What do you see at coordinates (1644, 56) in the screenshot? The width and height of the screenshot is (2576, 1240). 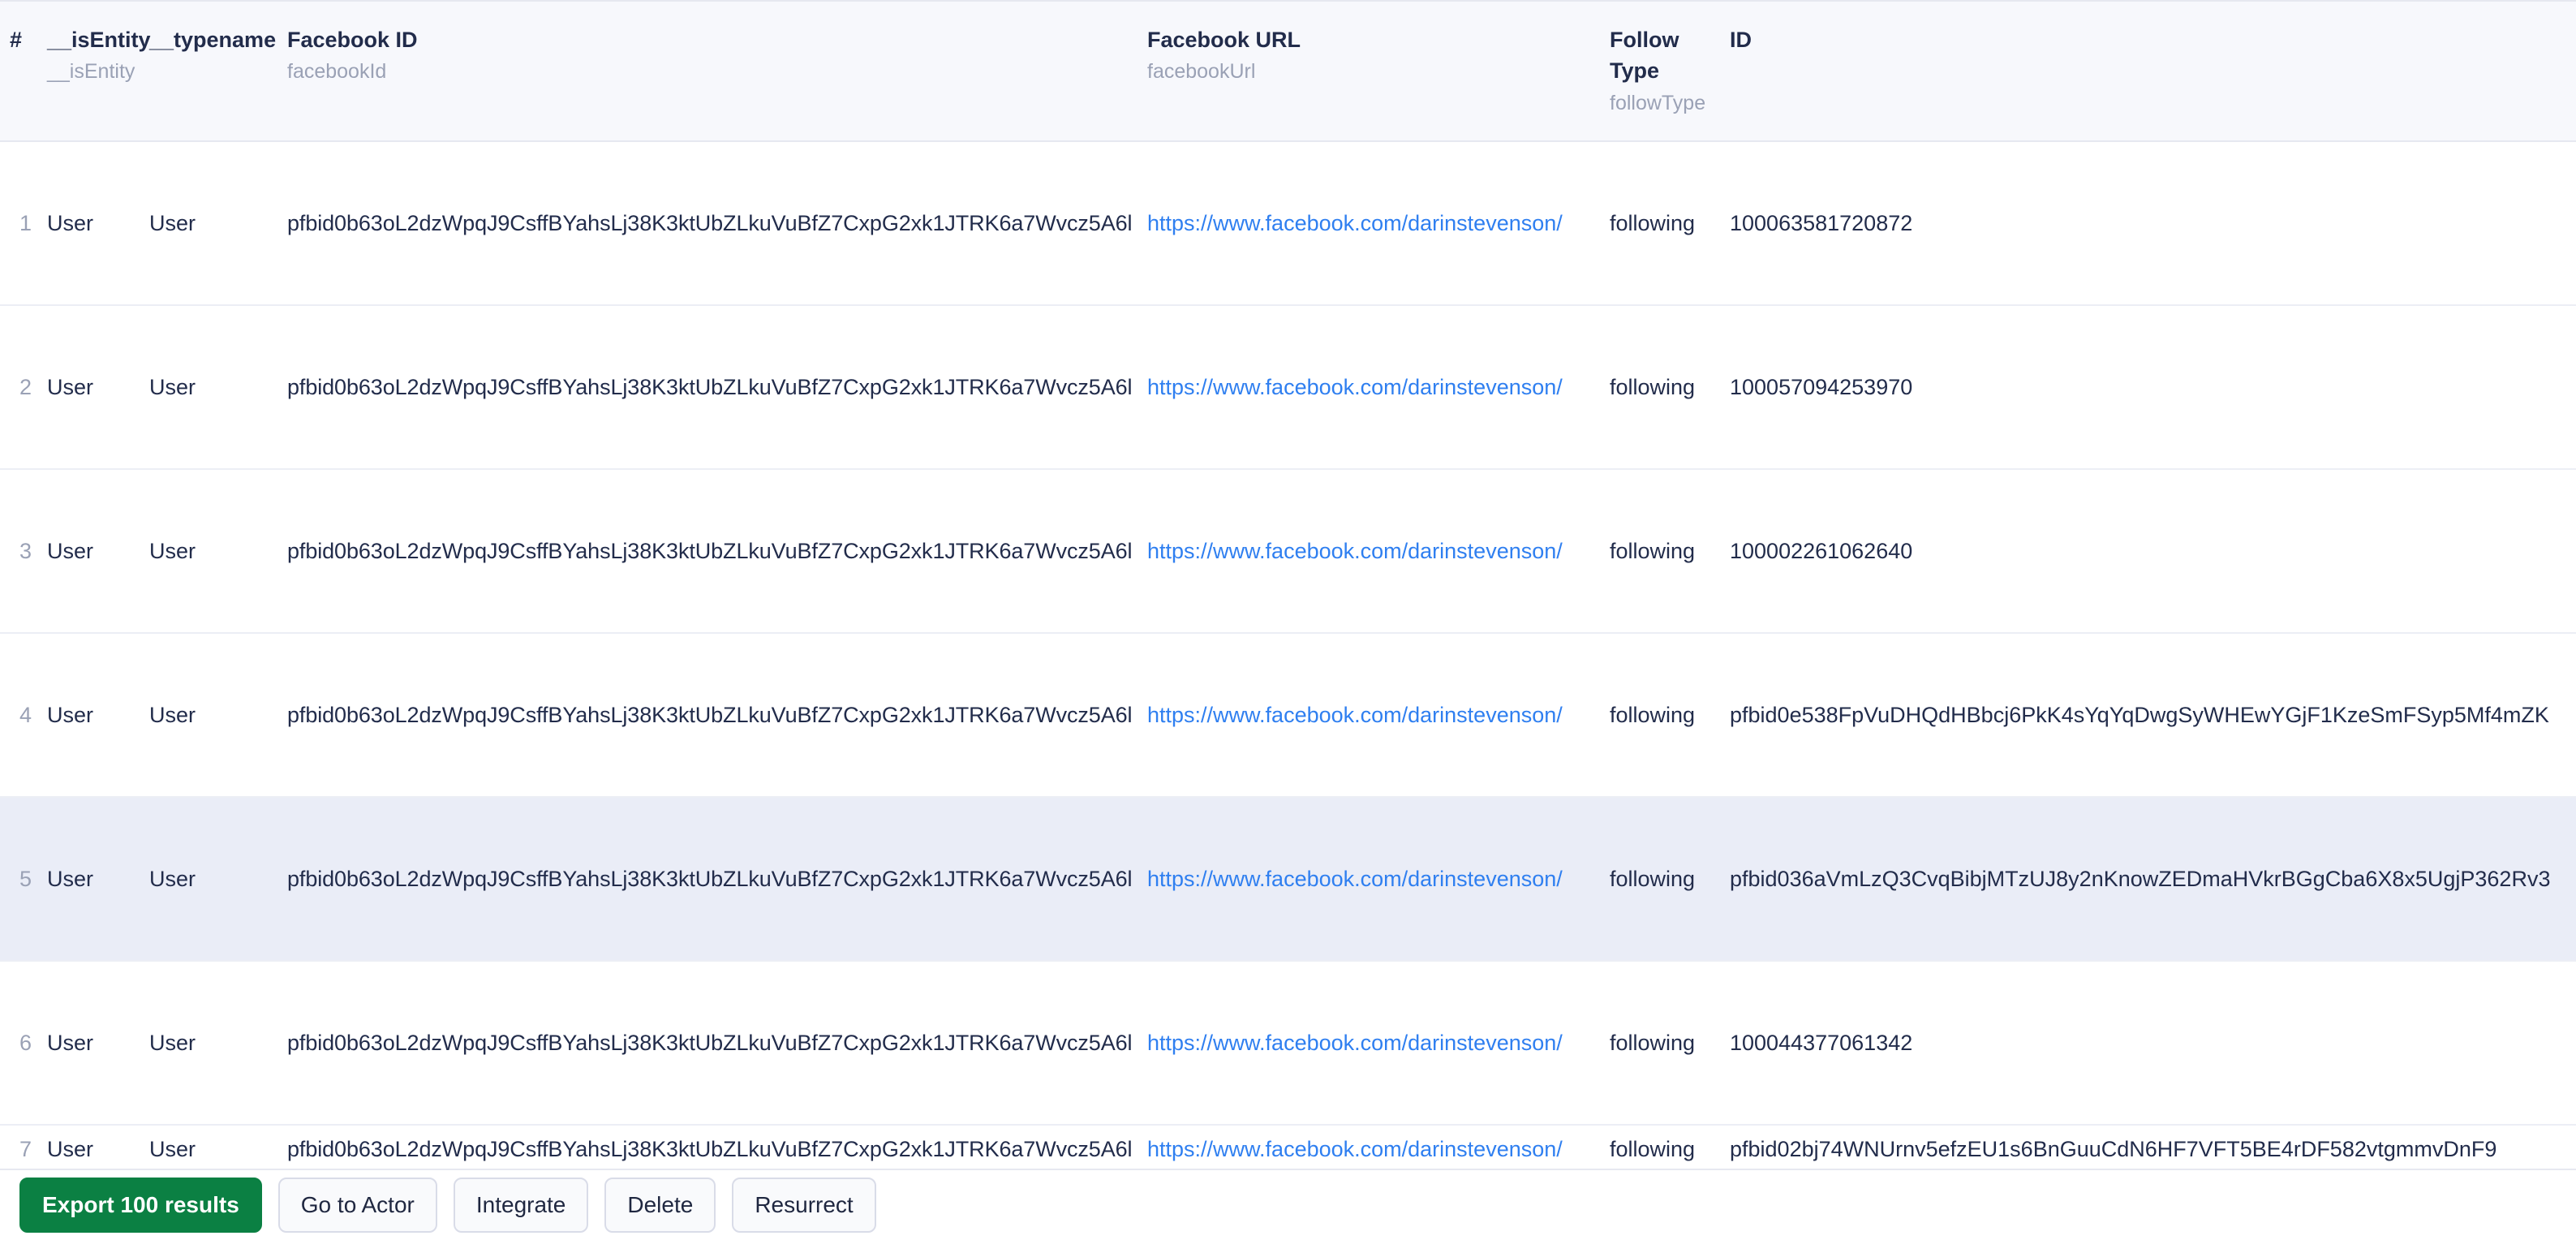 I see `column-header-follow-type-label: Follow Type` at bounding box center [1644, 56].